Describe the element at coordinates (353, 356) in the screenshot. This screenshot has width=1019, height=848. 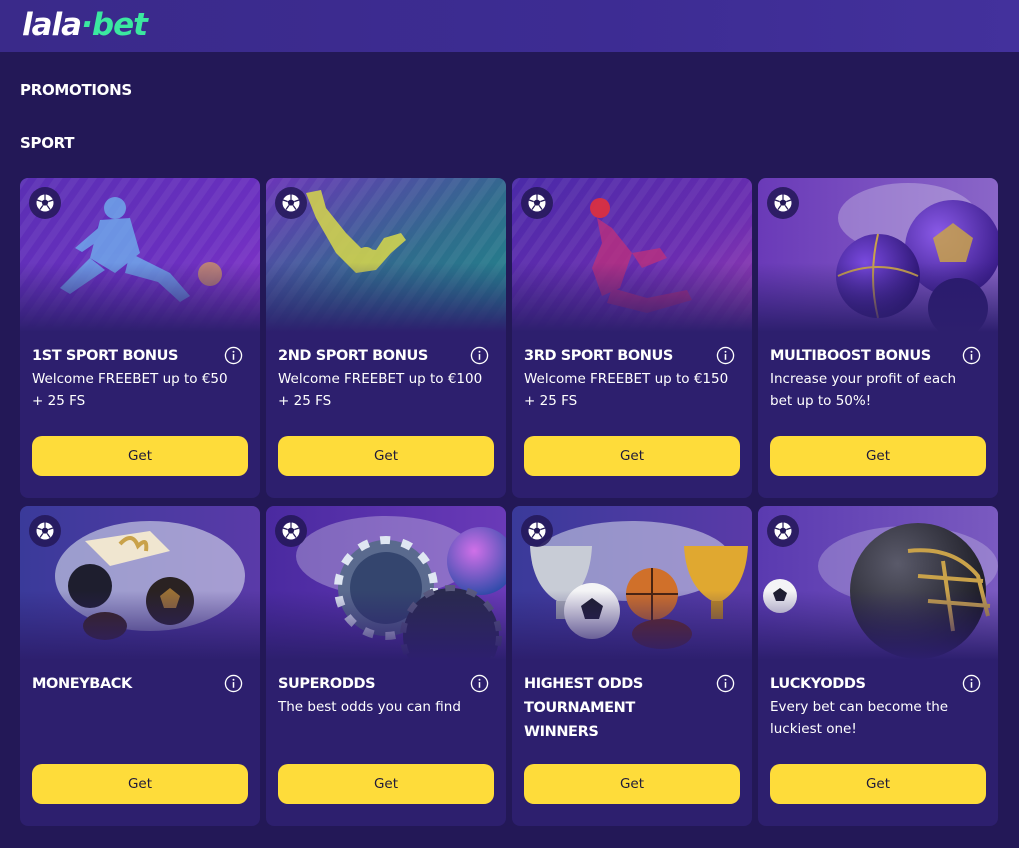
I see `promo-title: 2ND SPORT BONUS` at that location.